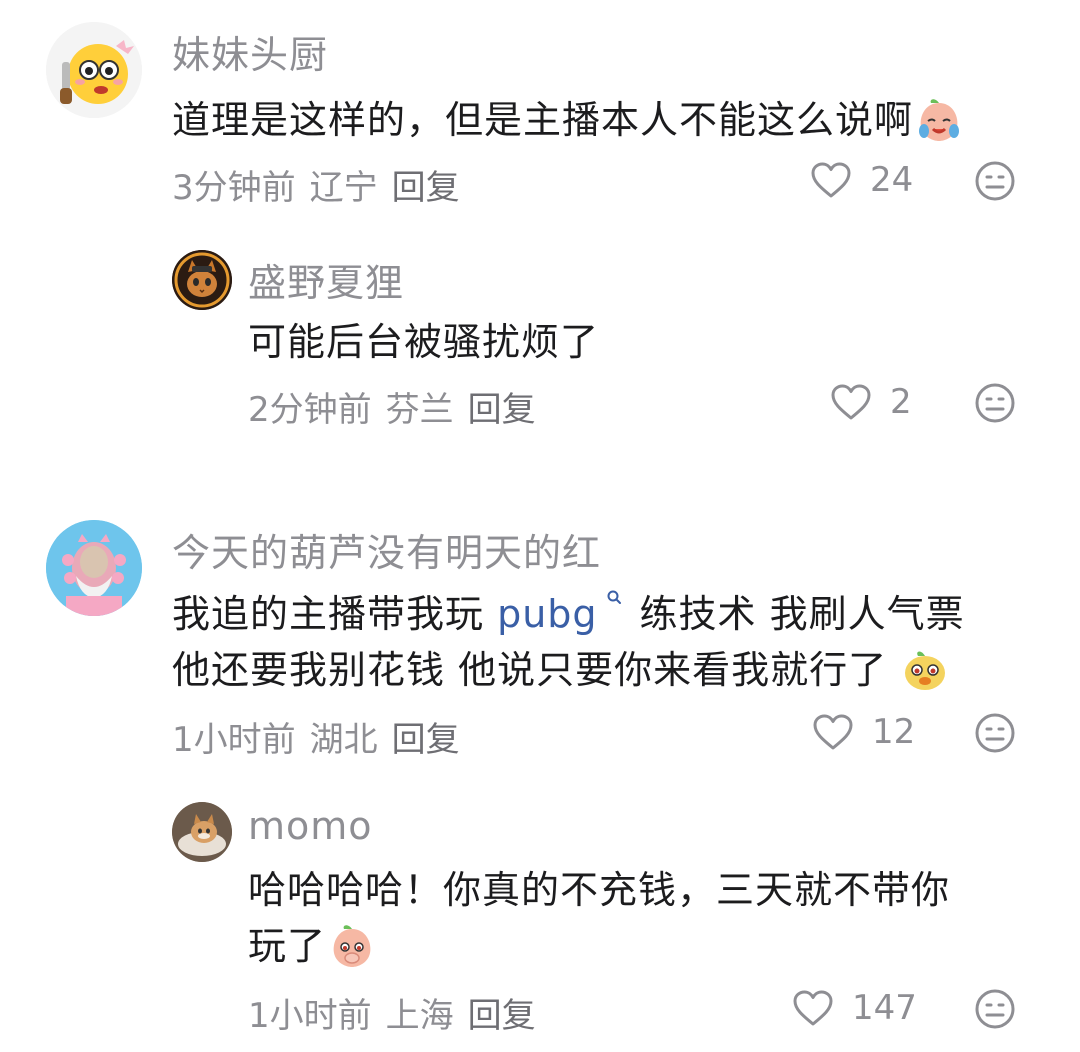 The image size is (1080, 1052). What do you see at coordinates (861, 180) in the screenshot?
I see `like-button: 24` at bounding box center [861, 180].